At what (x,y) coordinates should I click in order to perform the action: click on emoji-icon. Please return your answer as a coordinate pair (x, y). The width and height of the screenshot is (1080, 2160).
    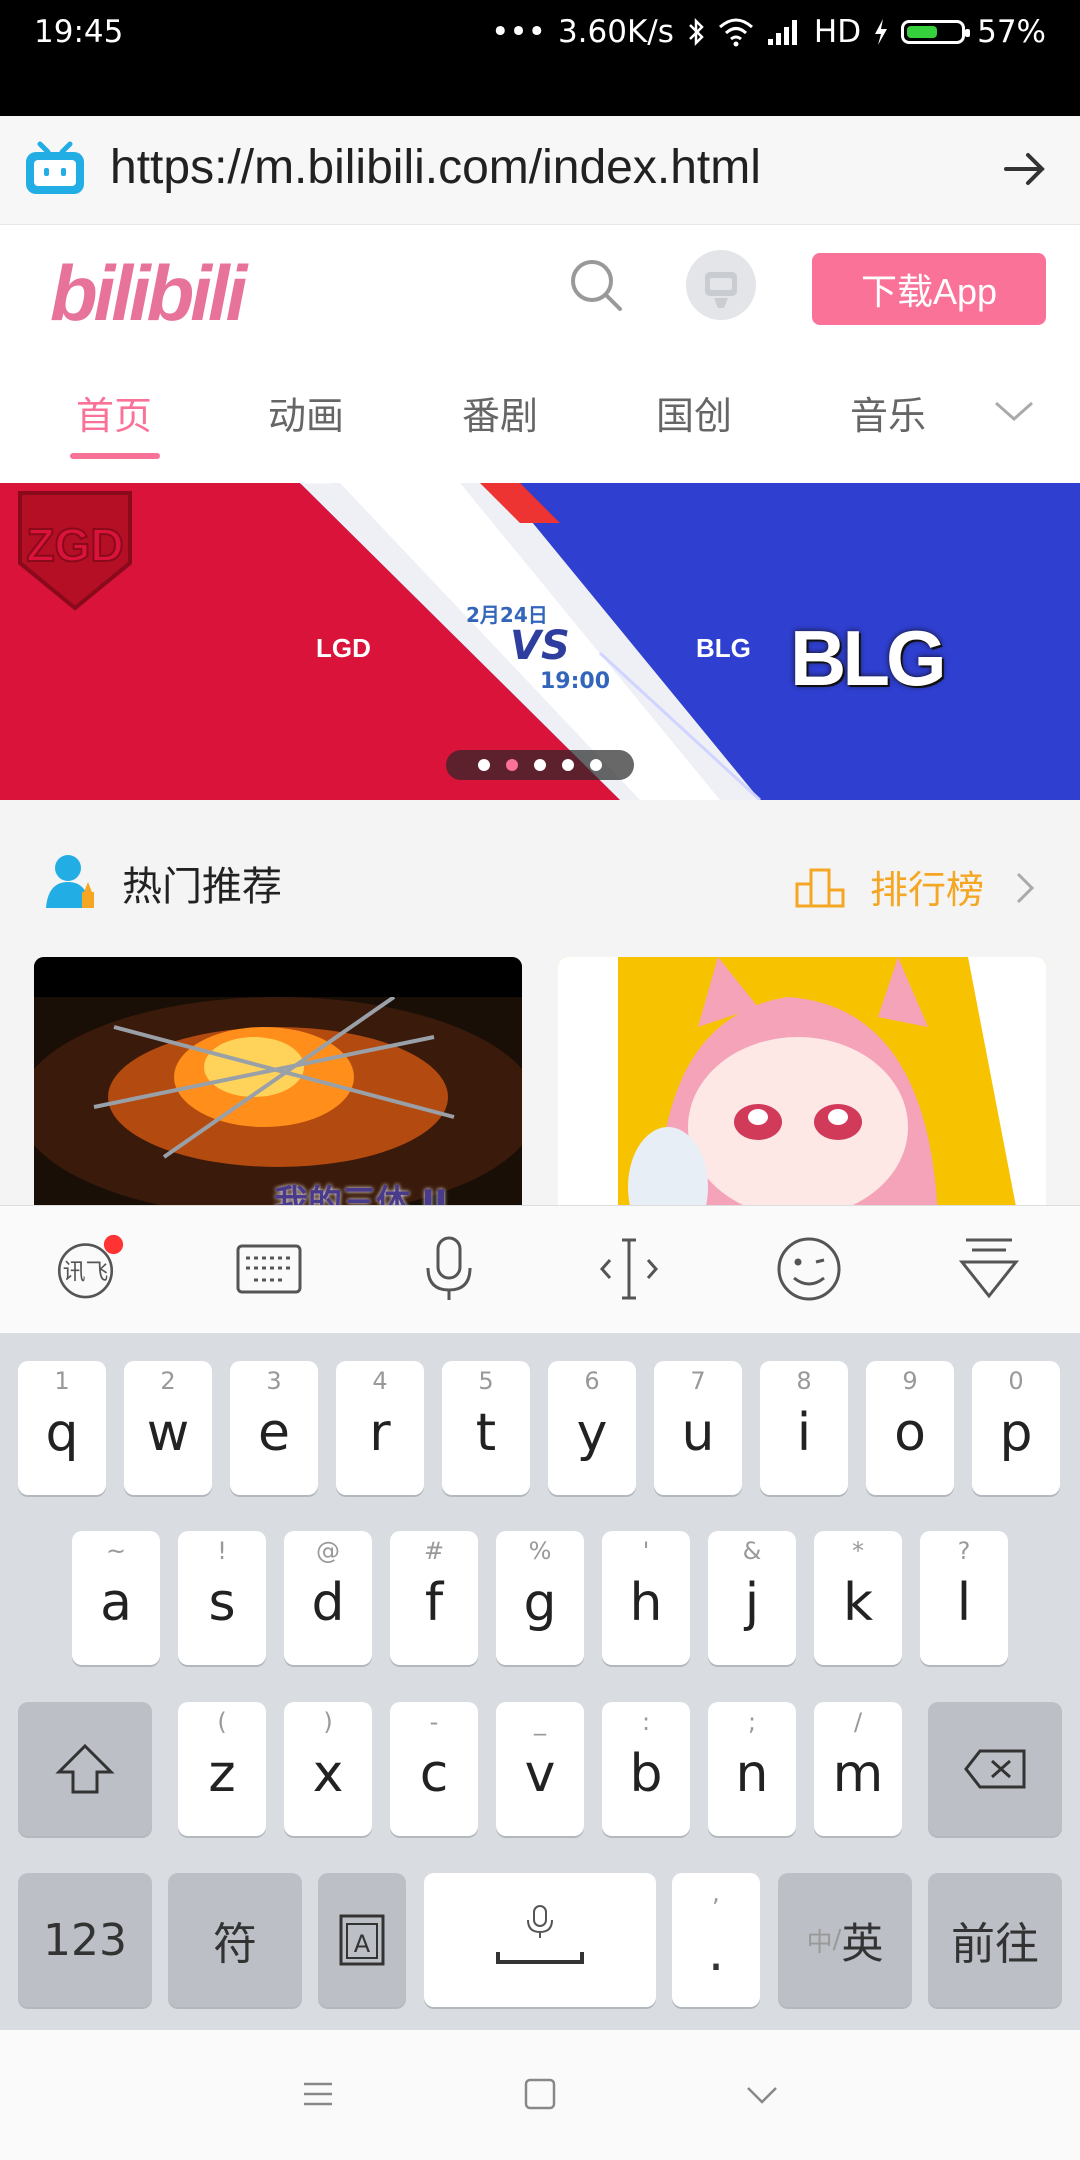
    Looking at the image, I should click on (809, 1269).